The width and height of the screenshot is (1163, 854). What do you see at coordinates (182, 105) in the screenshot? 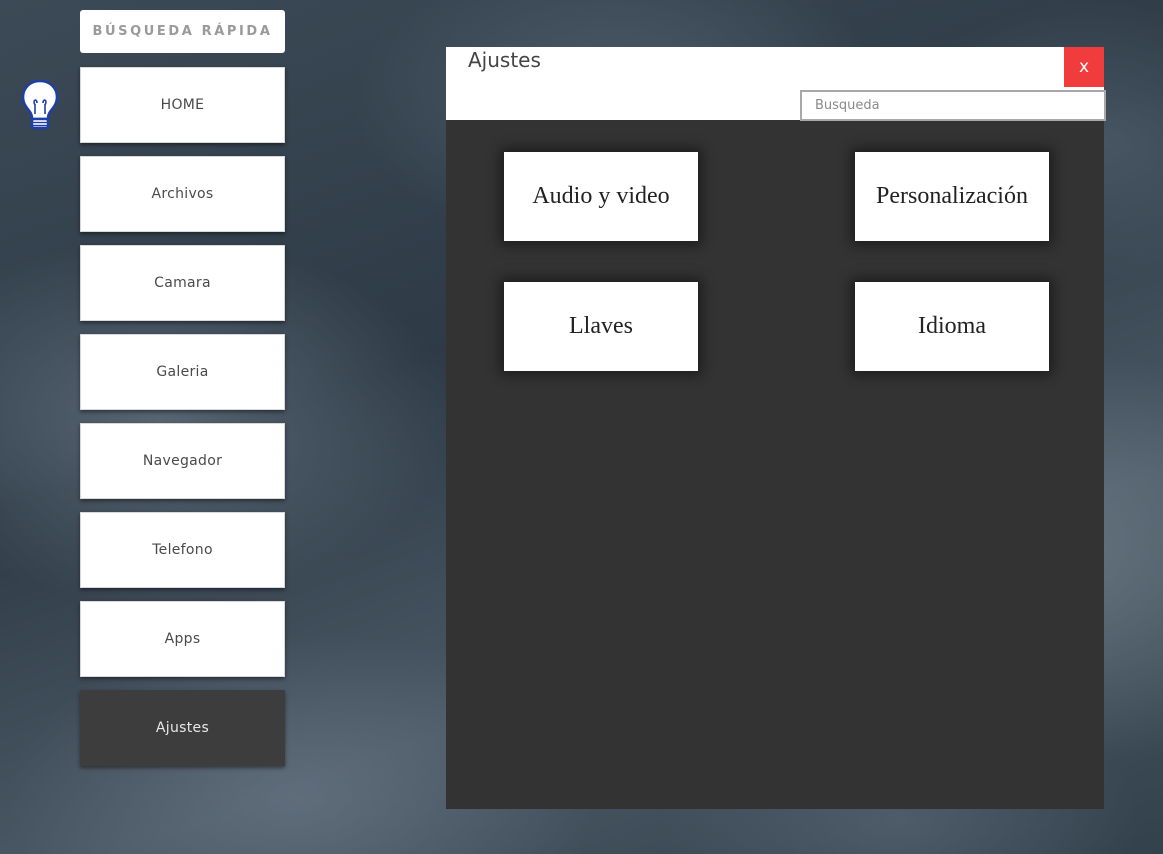
I see `sidebar-item-home: HOME` at bounding box center [182, 105].